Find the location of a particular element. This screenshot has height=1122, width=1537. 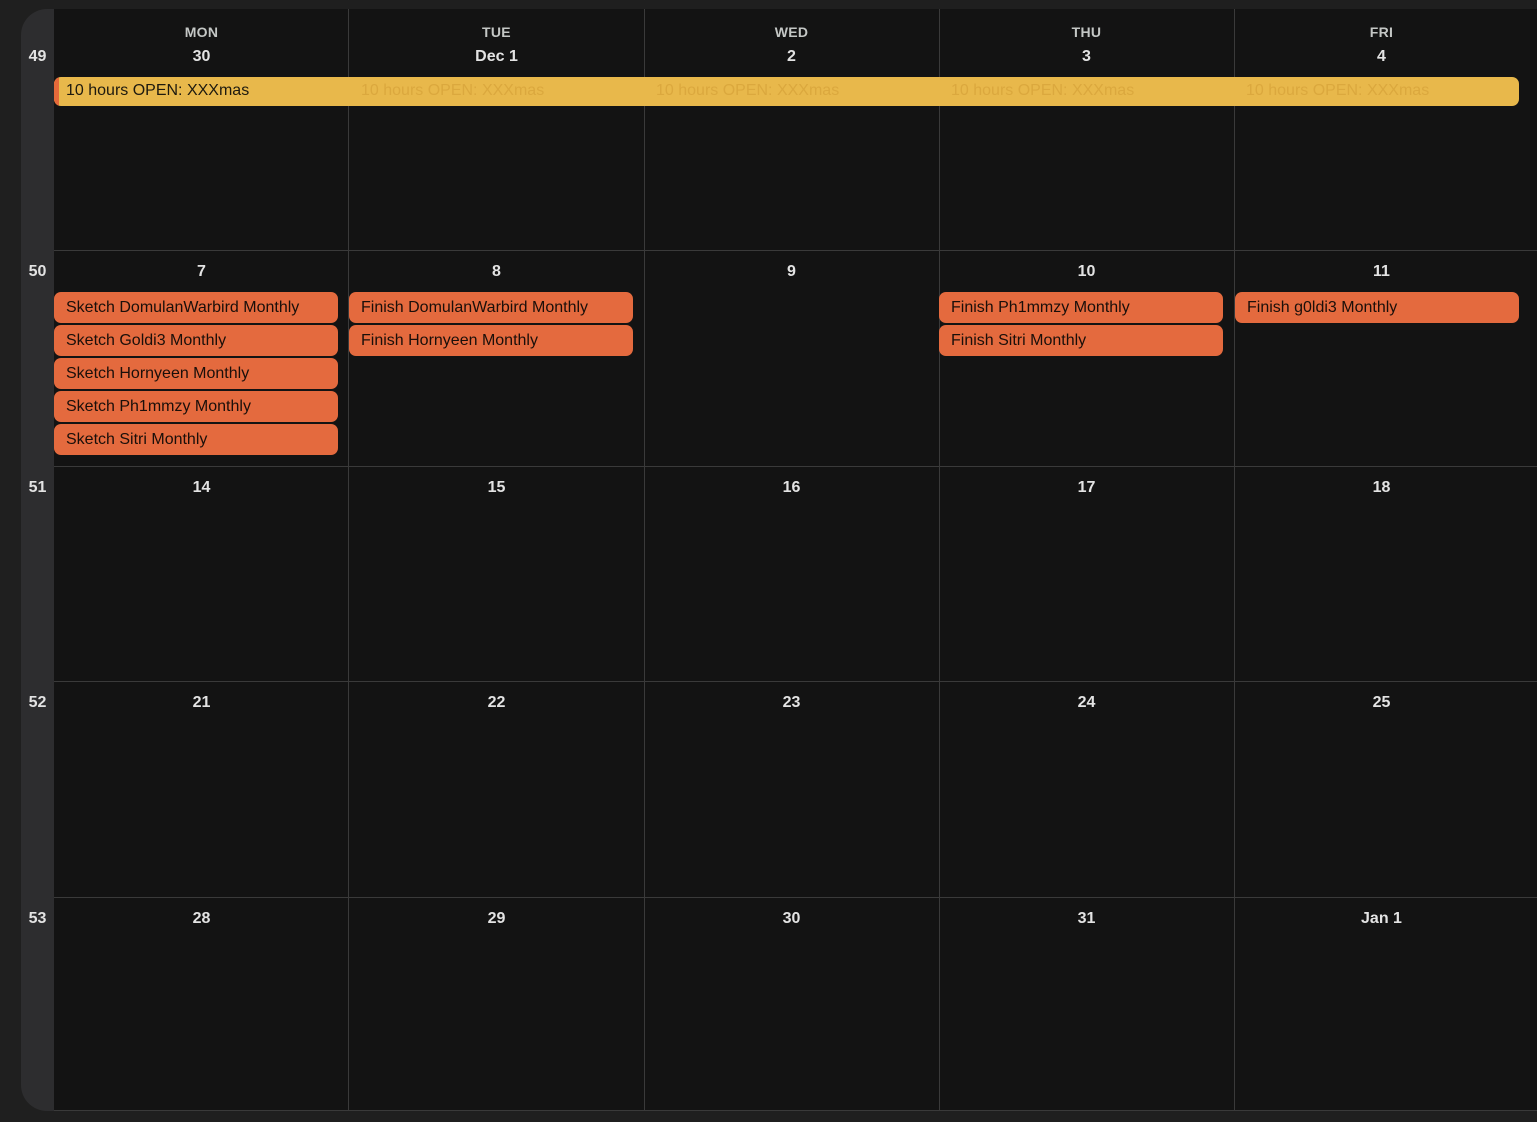

date-label: 22 is located at coordinates (496, 703).